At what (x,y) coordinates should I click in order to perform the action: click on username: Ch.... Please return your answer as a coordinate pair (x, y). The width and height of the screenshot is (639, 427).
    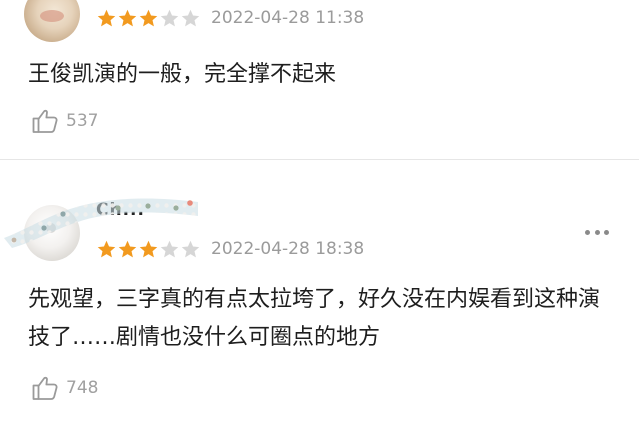
    Looking at the image, I should click on (120, 210).